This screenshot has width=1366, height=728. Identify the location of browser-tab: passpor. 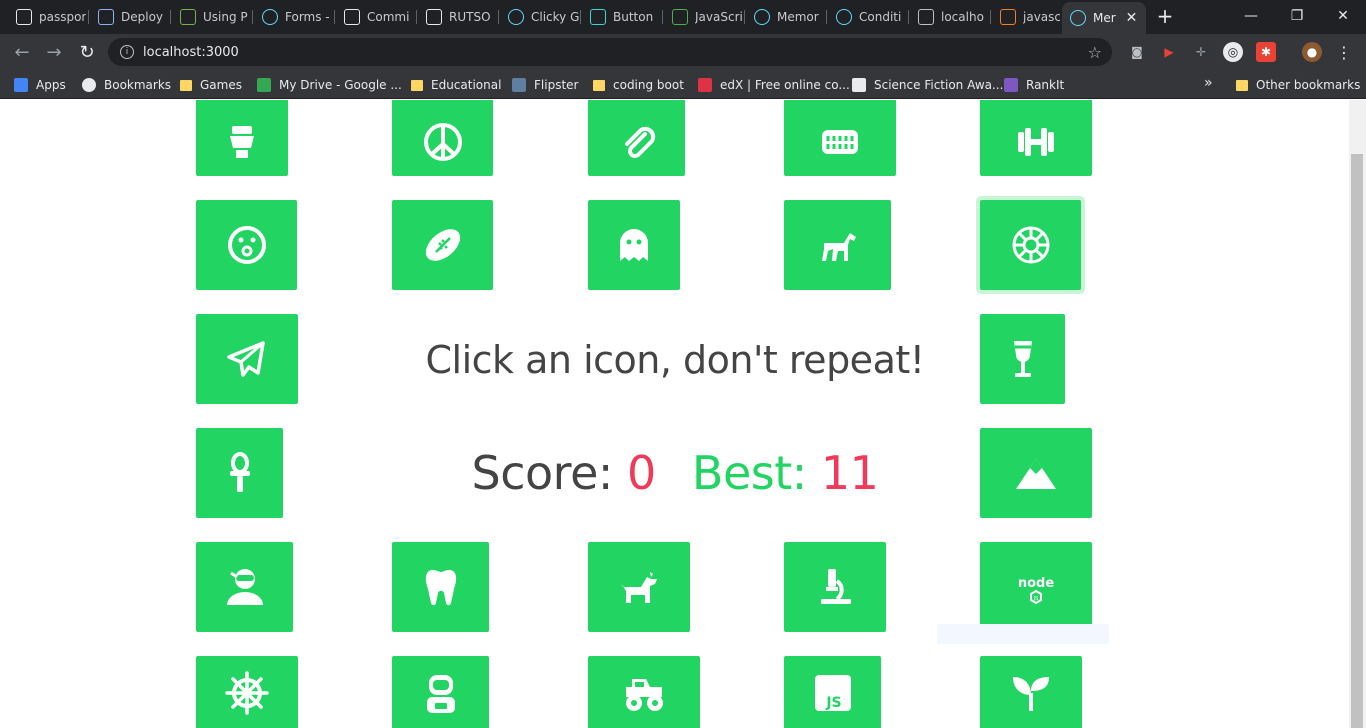
(48, 17).